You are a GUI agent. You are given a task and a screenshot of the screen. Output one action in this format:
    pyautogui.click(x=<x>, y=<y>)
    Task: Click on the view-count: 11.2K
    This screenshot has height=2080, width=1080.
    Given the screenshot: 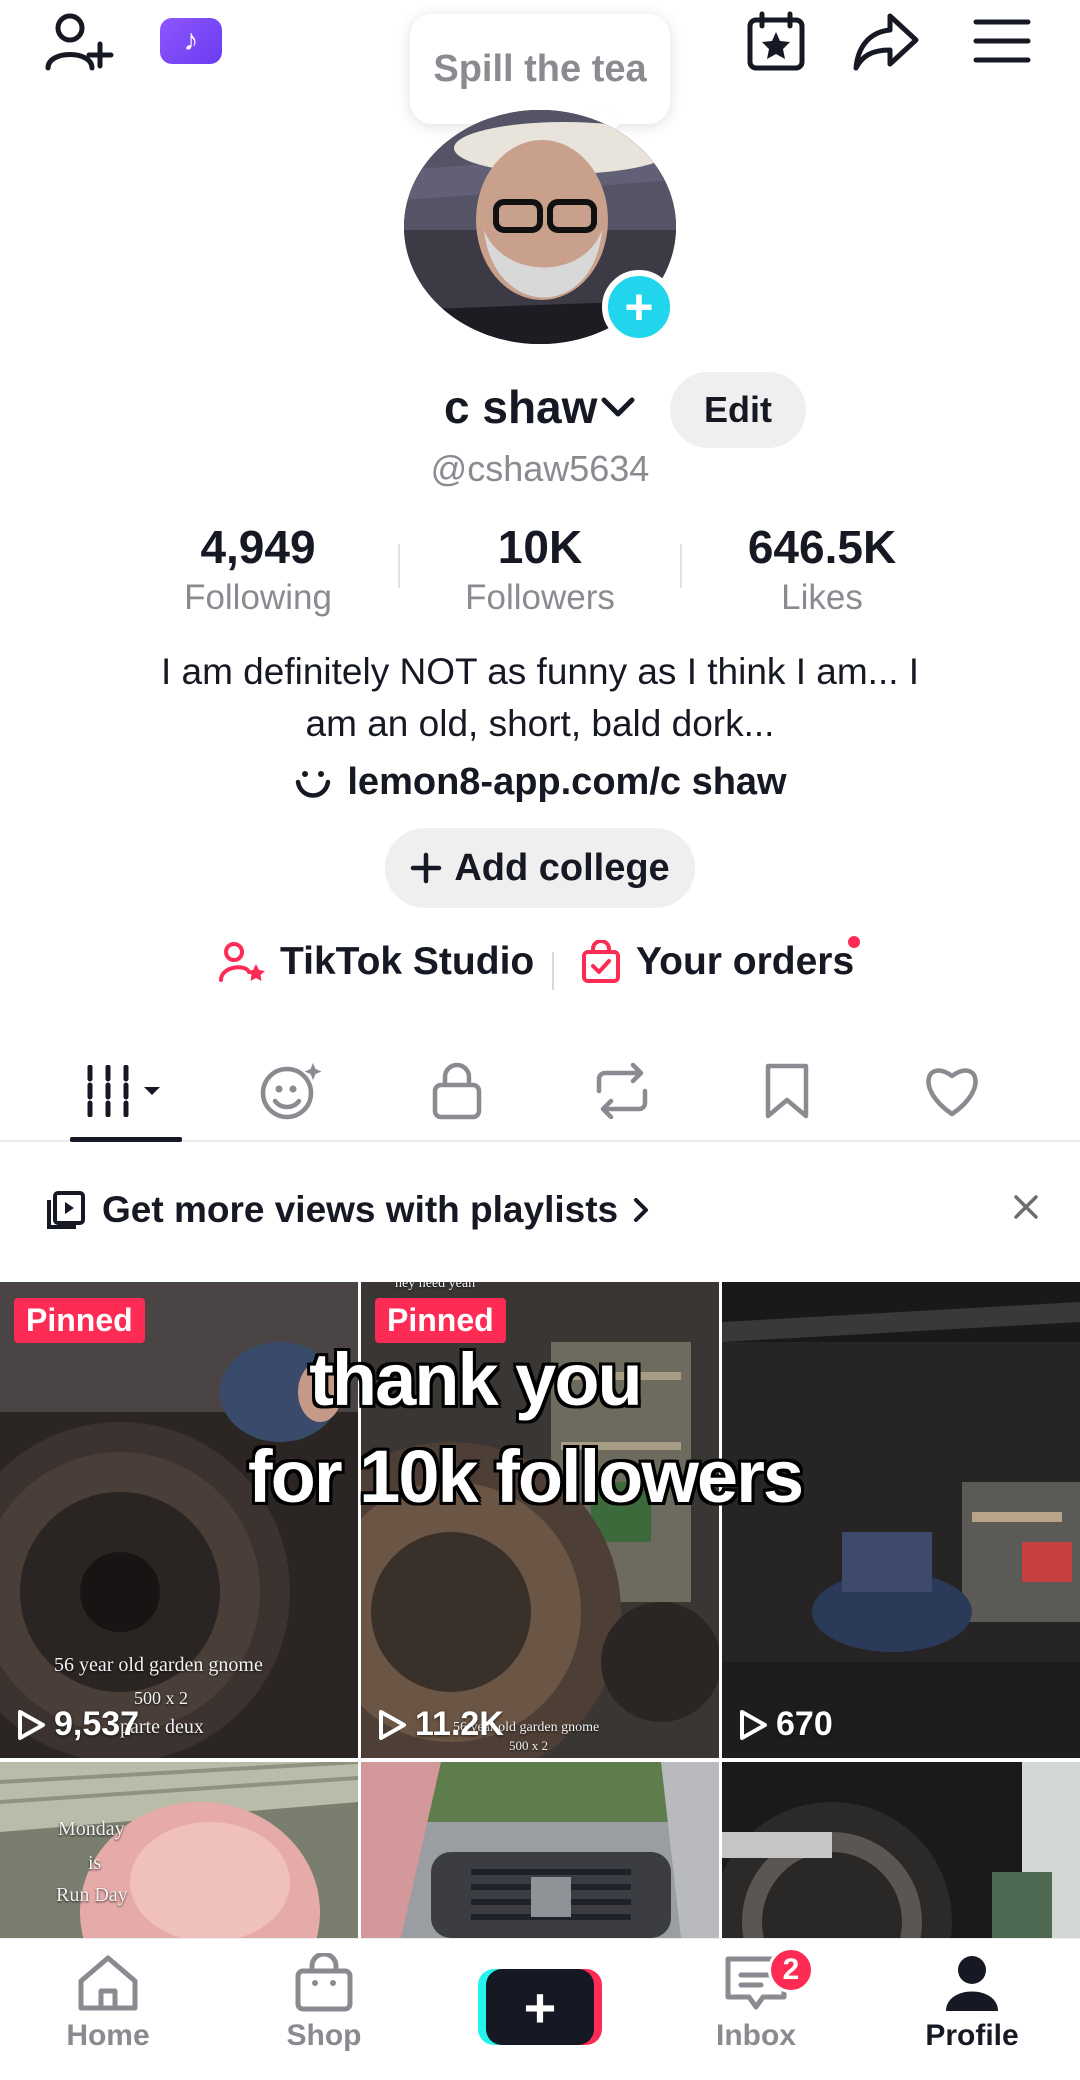 What is the action you would take?
    pyautogui.click(x=440, y=1724)
    